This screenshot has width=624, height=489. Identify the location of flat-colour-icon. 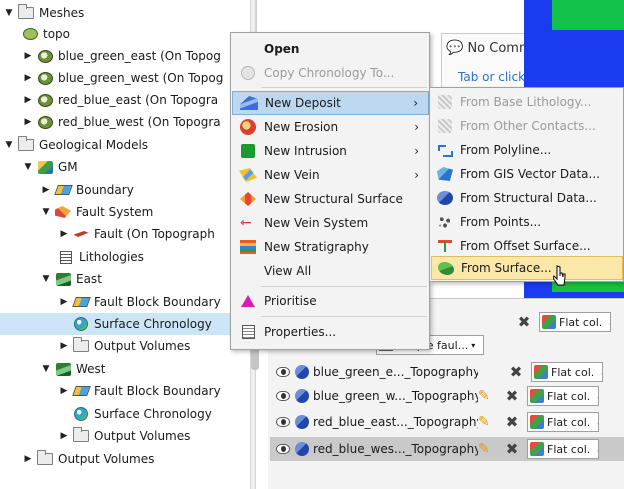
(541, 372).